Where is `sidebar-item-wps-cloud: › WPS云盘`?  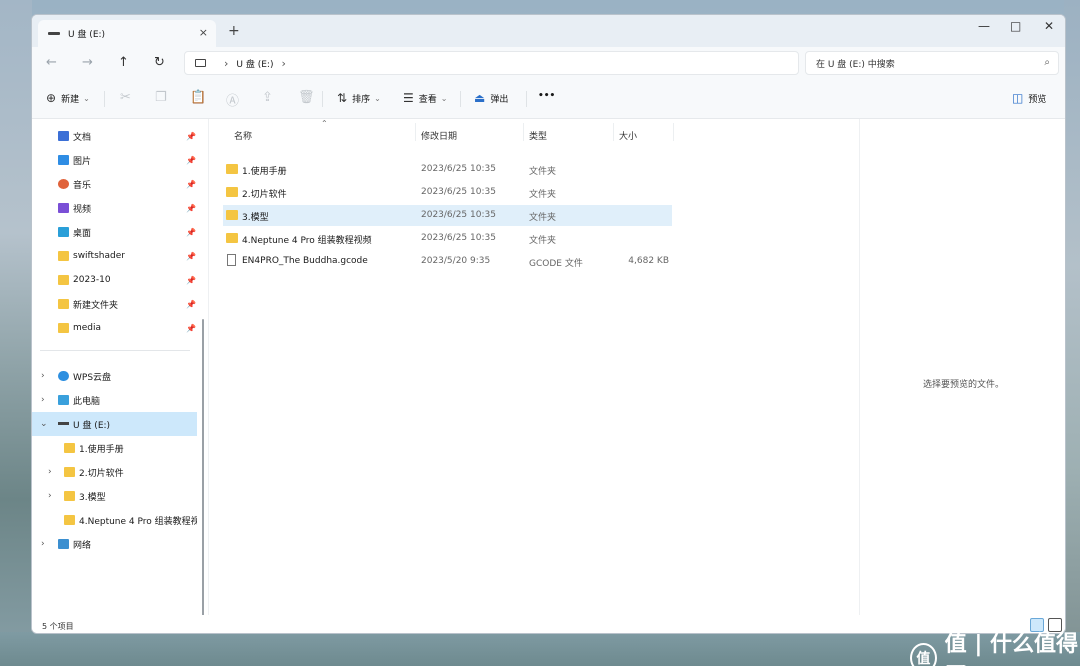 sidebar-item-wps-cloud: › WPS云盘 is located at coordinates (114, 376).